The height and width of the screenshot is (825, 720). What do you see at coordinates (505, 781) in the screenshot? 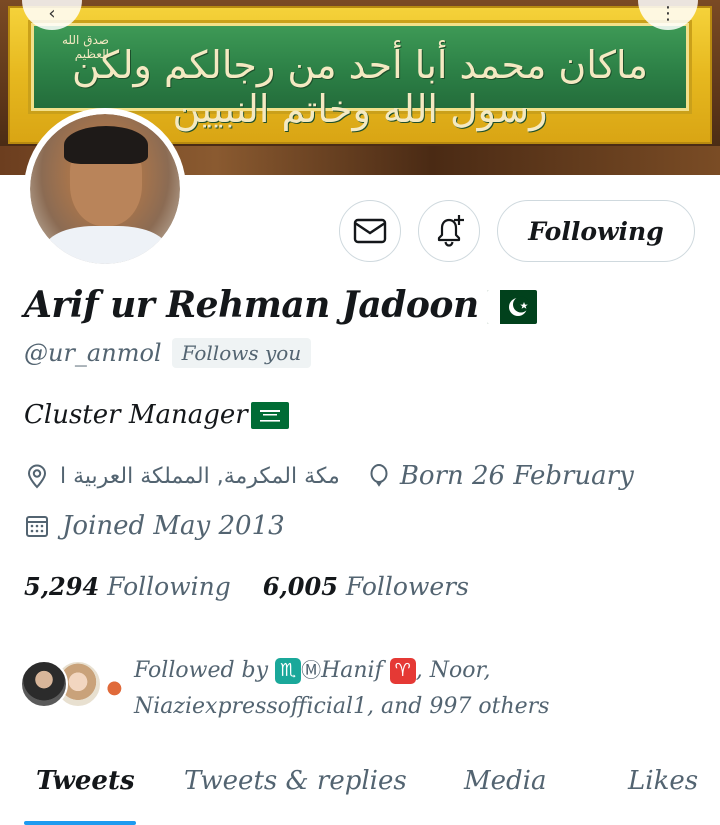
I see `tab-media: Media` at bounding box center [505, 781].